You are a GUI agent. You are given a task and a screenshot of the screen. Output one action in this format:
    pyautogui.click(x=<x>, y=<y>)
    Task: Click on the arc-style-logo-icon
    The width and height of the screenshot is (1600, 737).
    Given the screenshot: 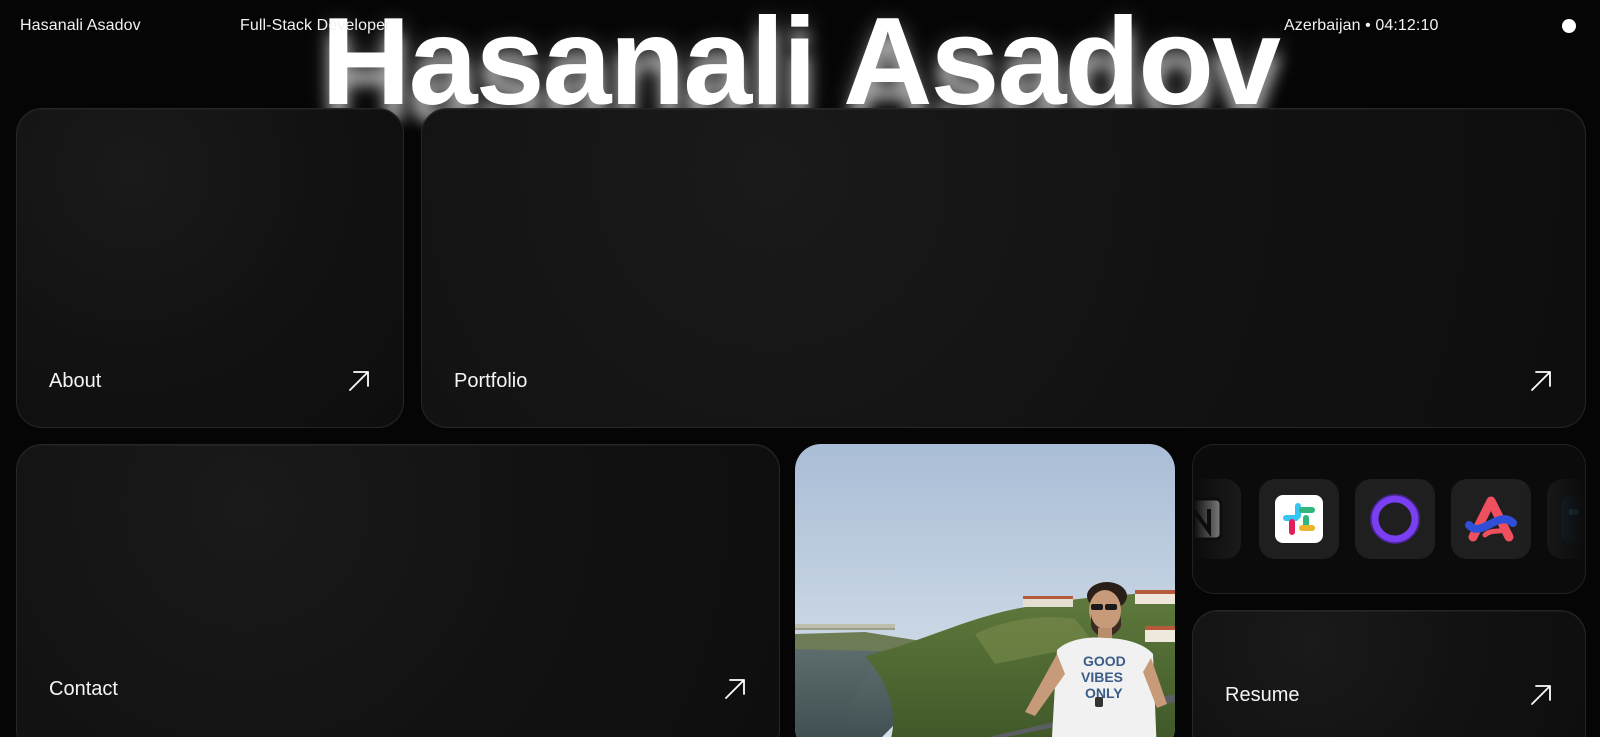 What is the action you would take?
    pyautogui.click(x=1491, y=519)
    